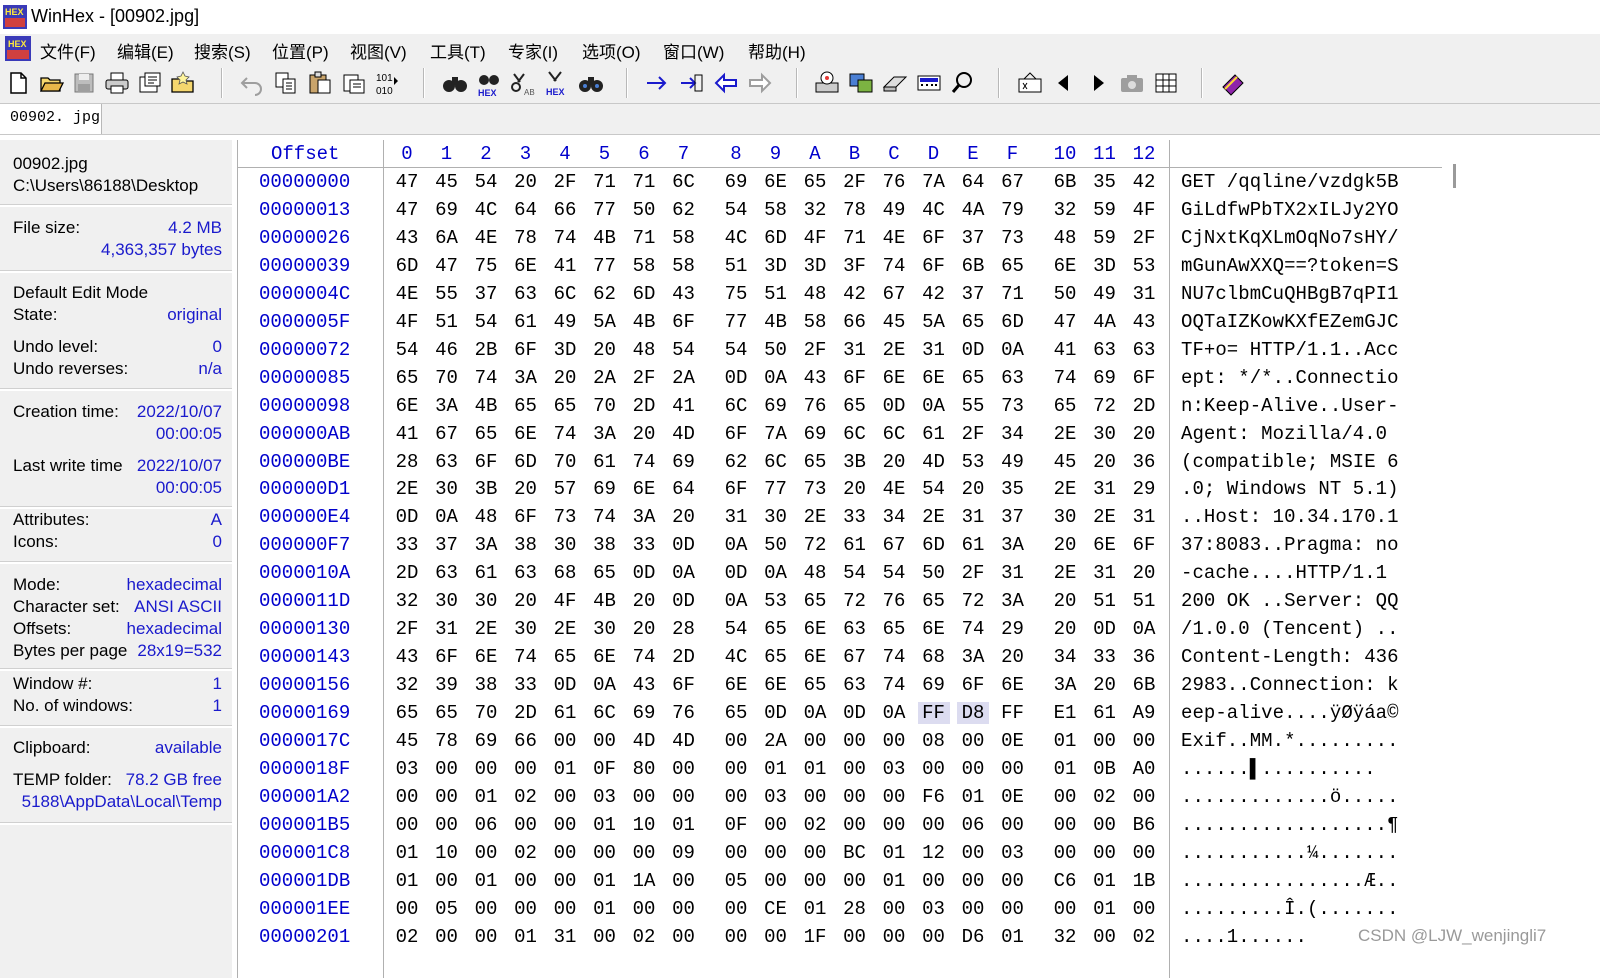 This screenshot has height=978, width=1600. Describe the element at coordinates (304, 629) in the screenshot. I see `offset-cell: 00000130` at that location.